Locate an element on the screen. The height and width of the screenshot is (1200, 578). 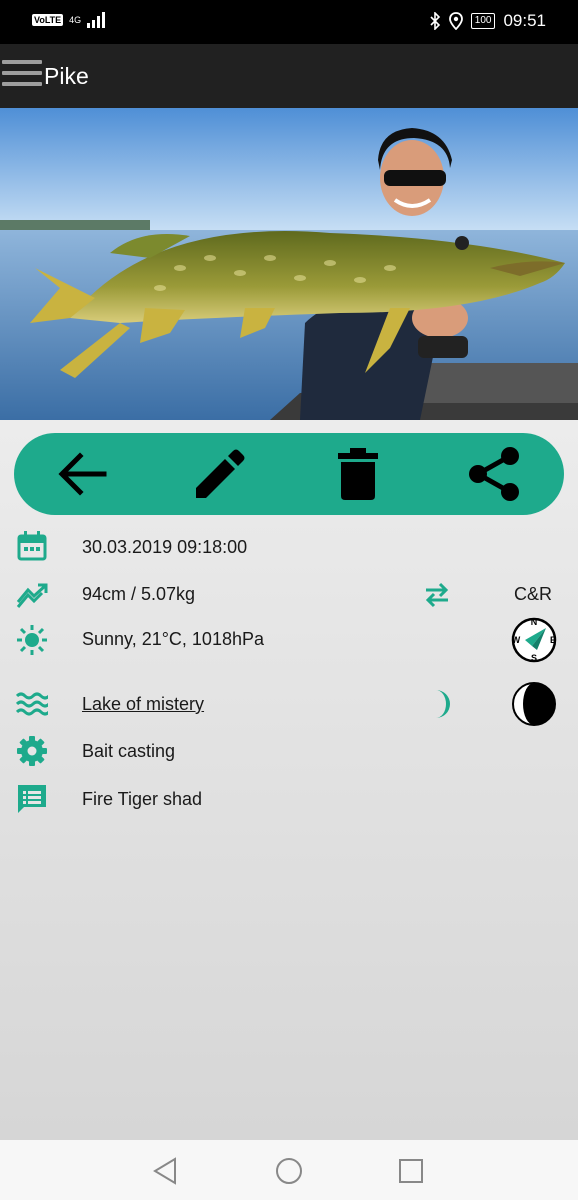
back-triangle-icon is located at coordinates (166, 1171).